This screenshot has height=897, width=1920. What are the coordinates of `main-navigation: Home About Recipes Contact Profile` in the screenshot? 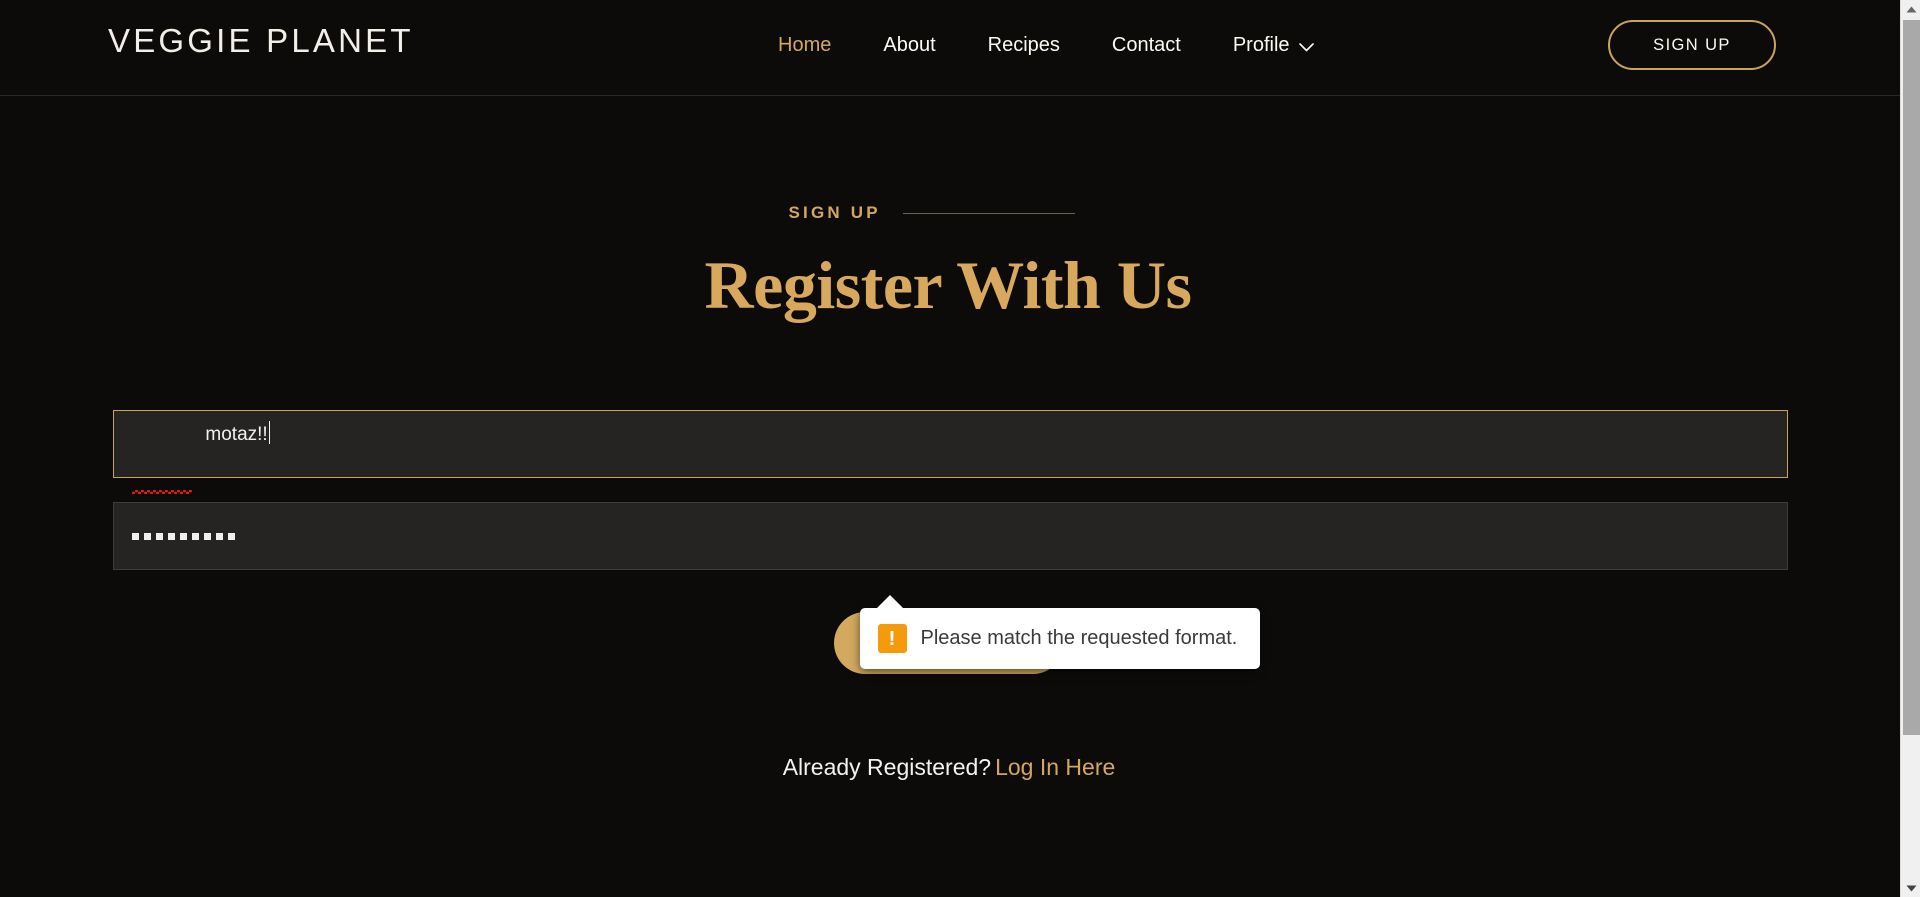 It's located at (1046, 45).